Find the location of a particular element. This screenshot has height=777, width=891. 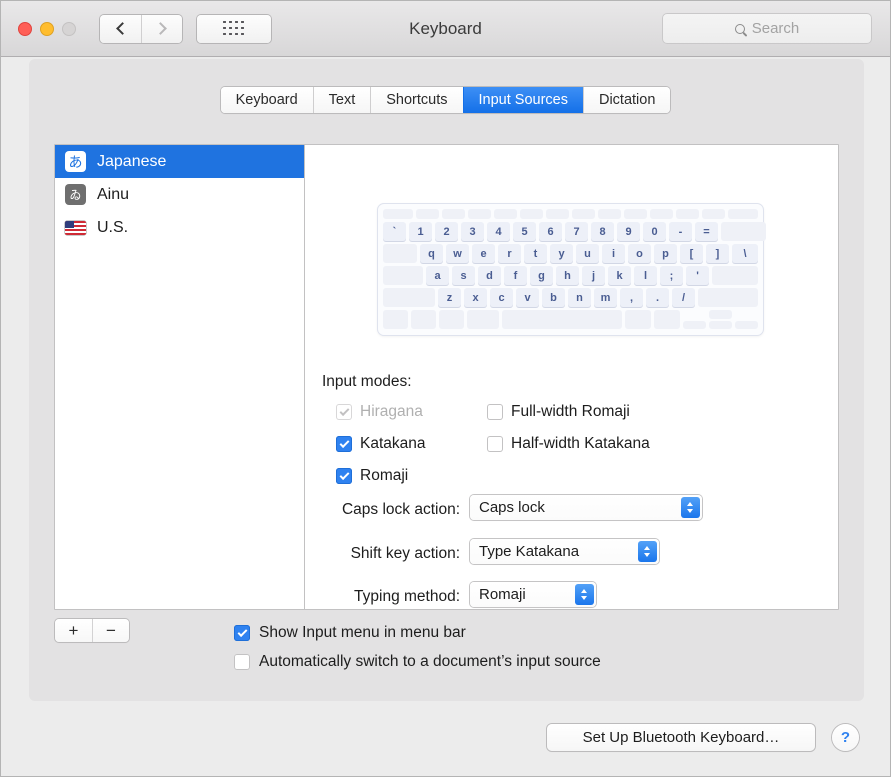

show-all-button is located at coordinates (234, 28).